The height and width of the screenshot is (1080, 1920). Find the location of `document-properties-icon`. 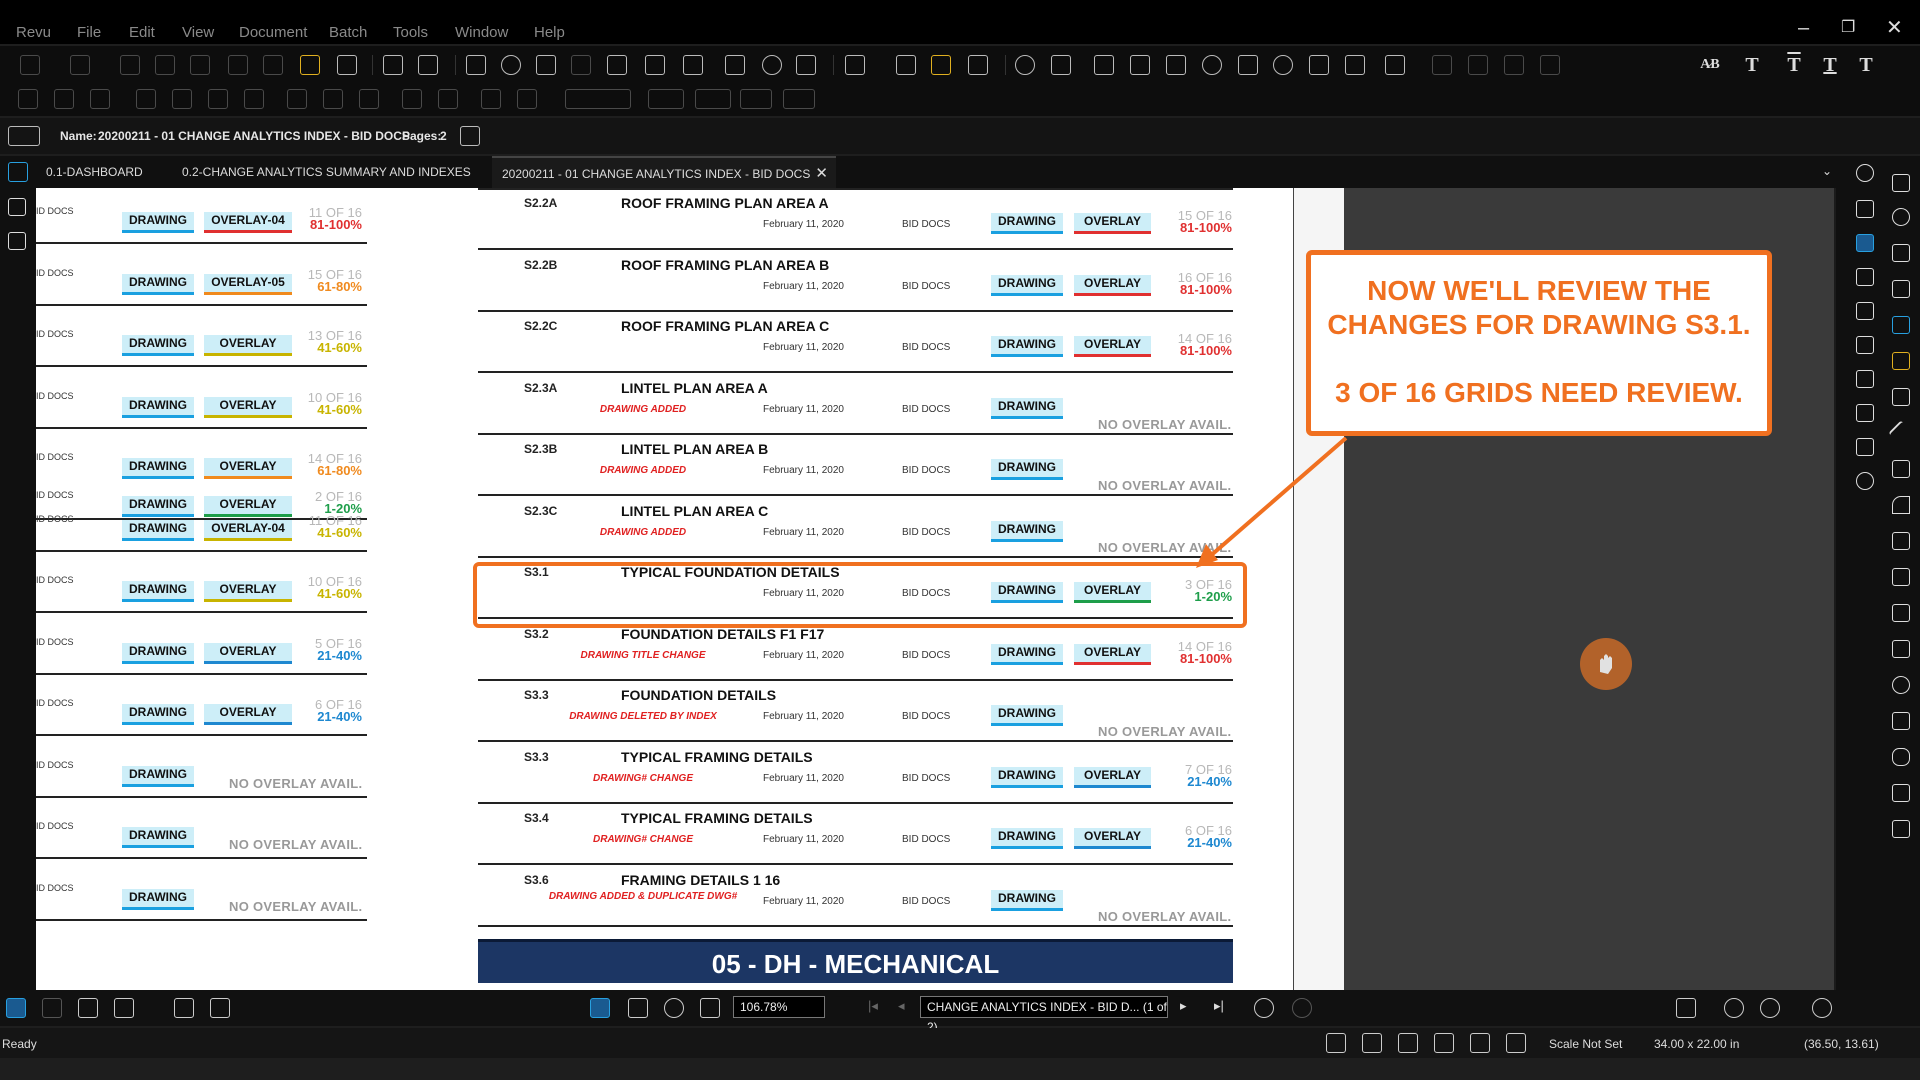

document-properties-icon is located at coordinates (470, 136).